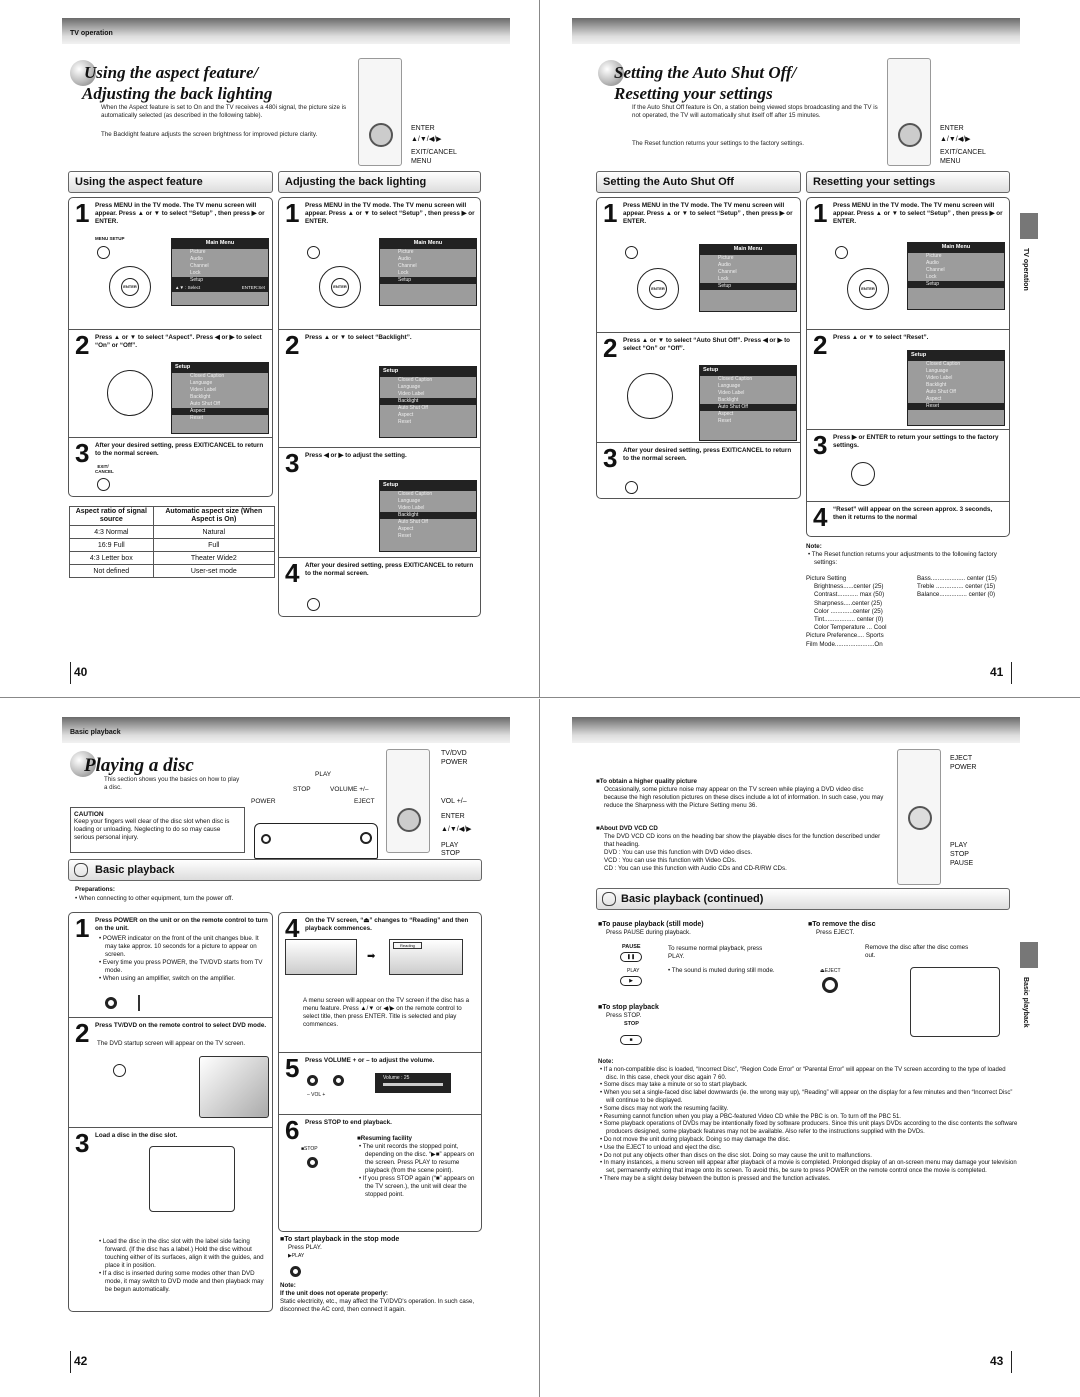 Image resolution: width=1080 pixels, height=1397 pixels. I want to click on page-number: 40, so click(81, 672).